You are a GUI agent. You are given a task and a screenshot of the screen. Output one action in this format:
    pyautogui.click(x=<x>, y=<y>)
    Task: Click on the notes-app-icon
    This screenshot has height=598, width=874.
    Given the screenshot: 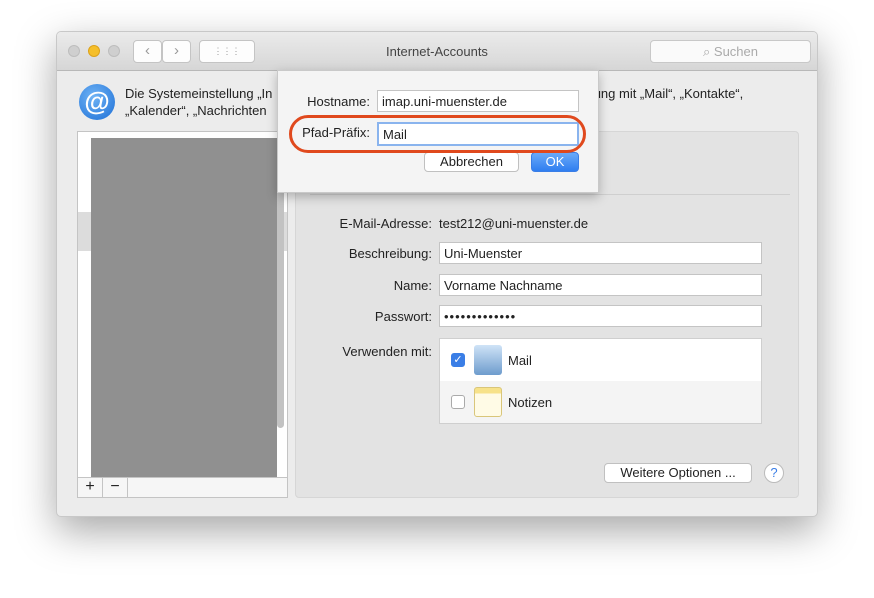 What is the action you would take?
    pyautogui.click(x=488, y=402)
    